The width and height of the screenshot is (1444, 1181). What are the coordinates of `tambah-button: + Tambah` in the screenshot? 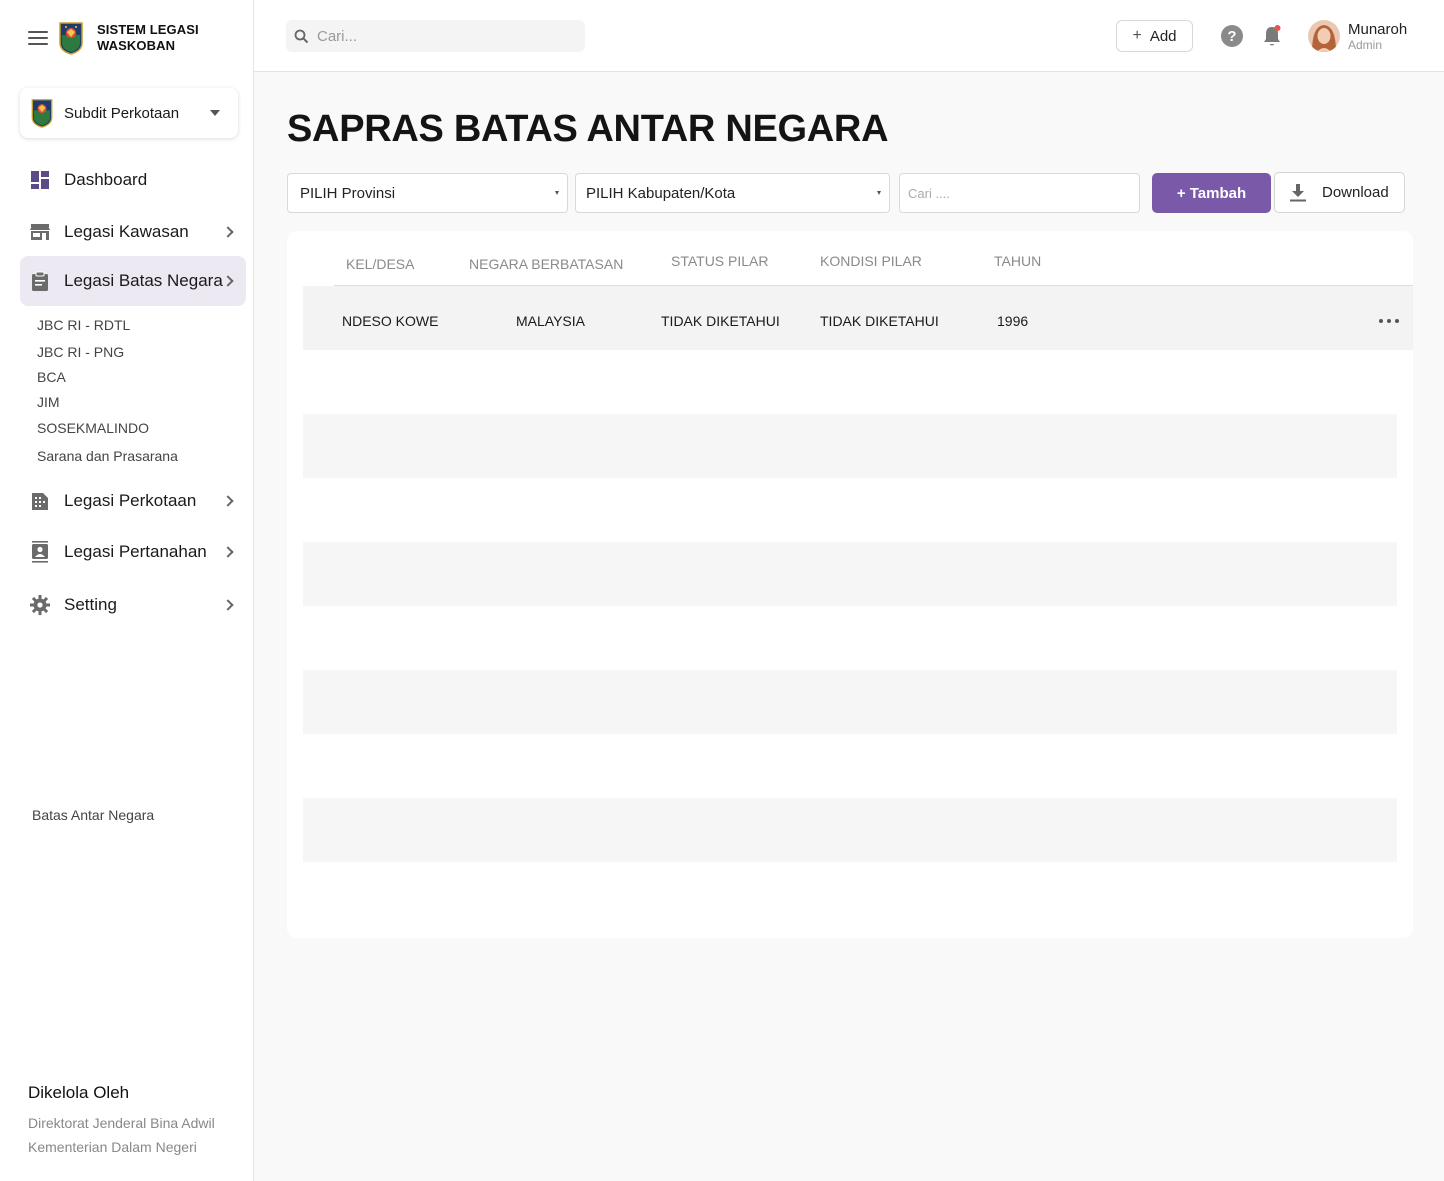 It's located at (1211, 193).